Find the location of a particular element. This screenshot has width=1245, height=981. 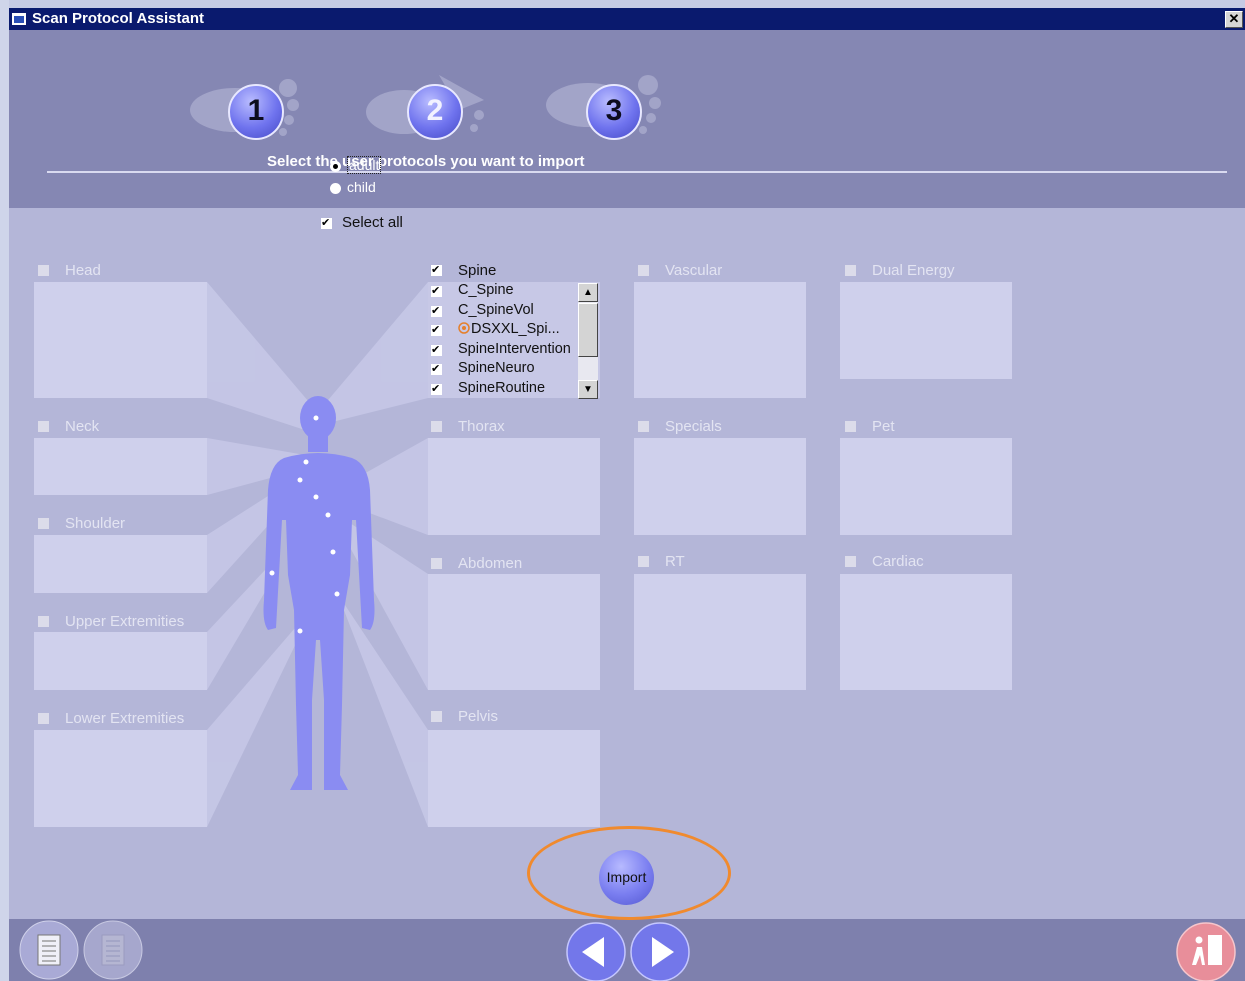

back-arrow-icon is located at coordinates (596, 951).